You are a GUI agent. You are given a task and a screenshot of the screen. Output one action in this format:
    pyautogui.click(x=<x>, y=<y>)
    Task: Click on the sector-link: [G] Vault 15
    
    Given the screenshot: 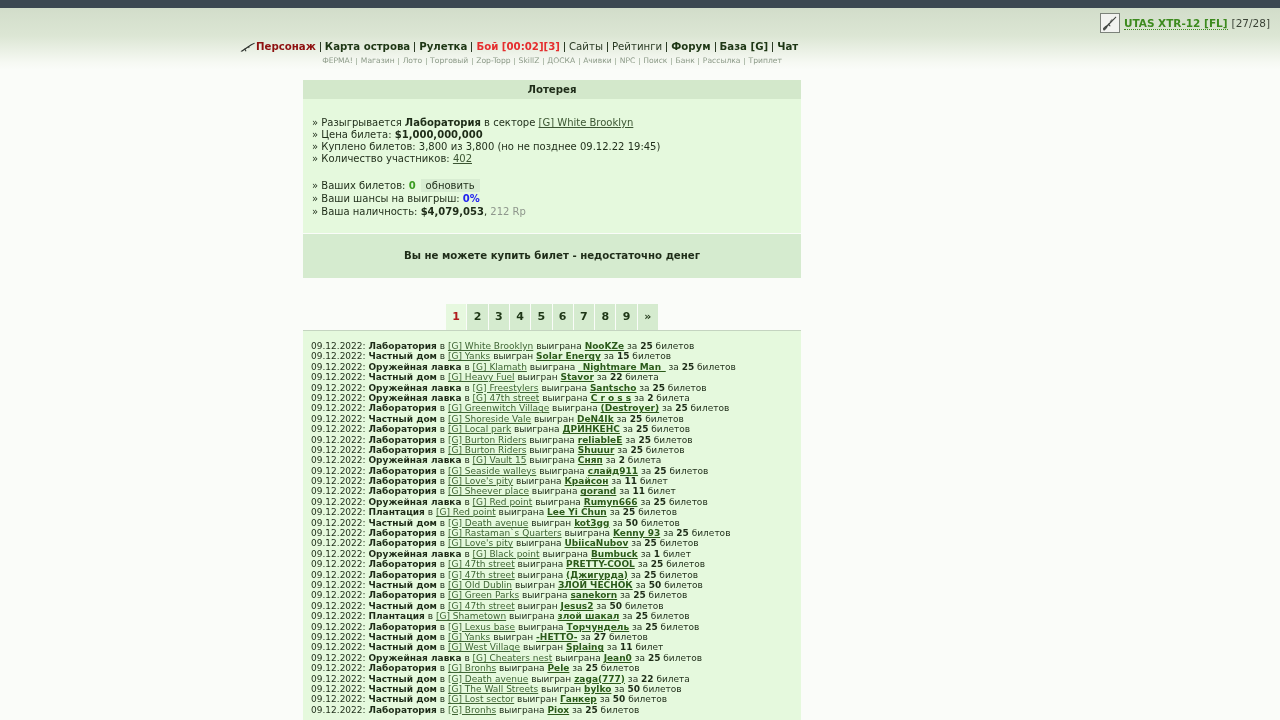 What is the action you would take?
    pyautogui.click(x=499, y=460)
    